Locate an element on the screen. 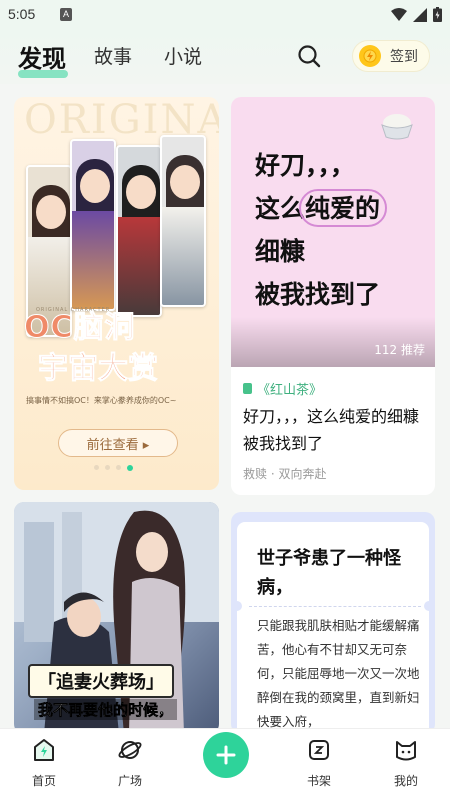 The image size is (450, 800). story-image-line2: 我不再要他的时候， is located at coordinates (106, 709).